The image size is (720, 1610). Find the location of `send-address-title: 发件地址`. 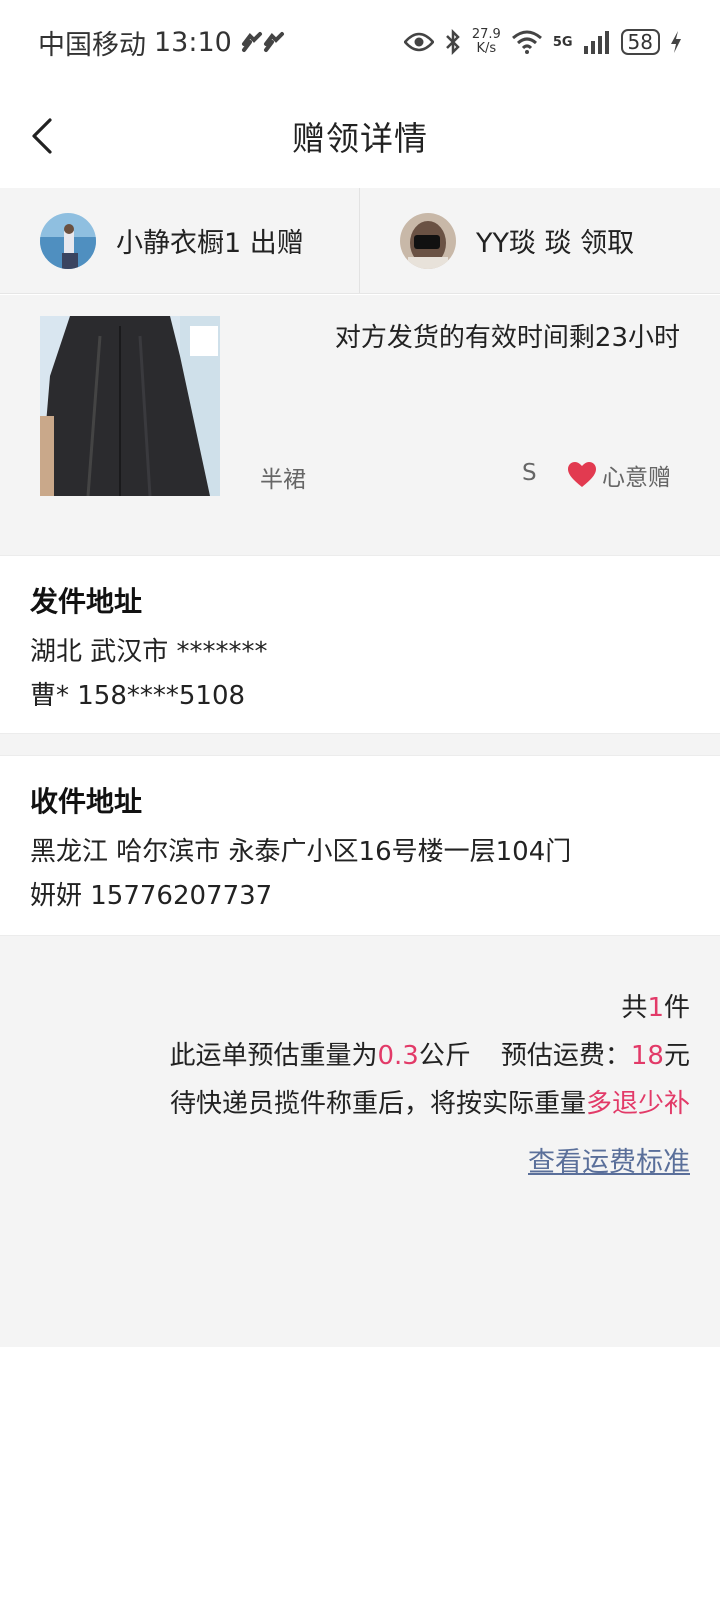

send-address-title: 发件地址 is located at coordinates (86, 601).